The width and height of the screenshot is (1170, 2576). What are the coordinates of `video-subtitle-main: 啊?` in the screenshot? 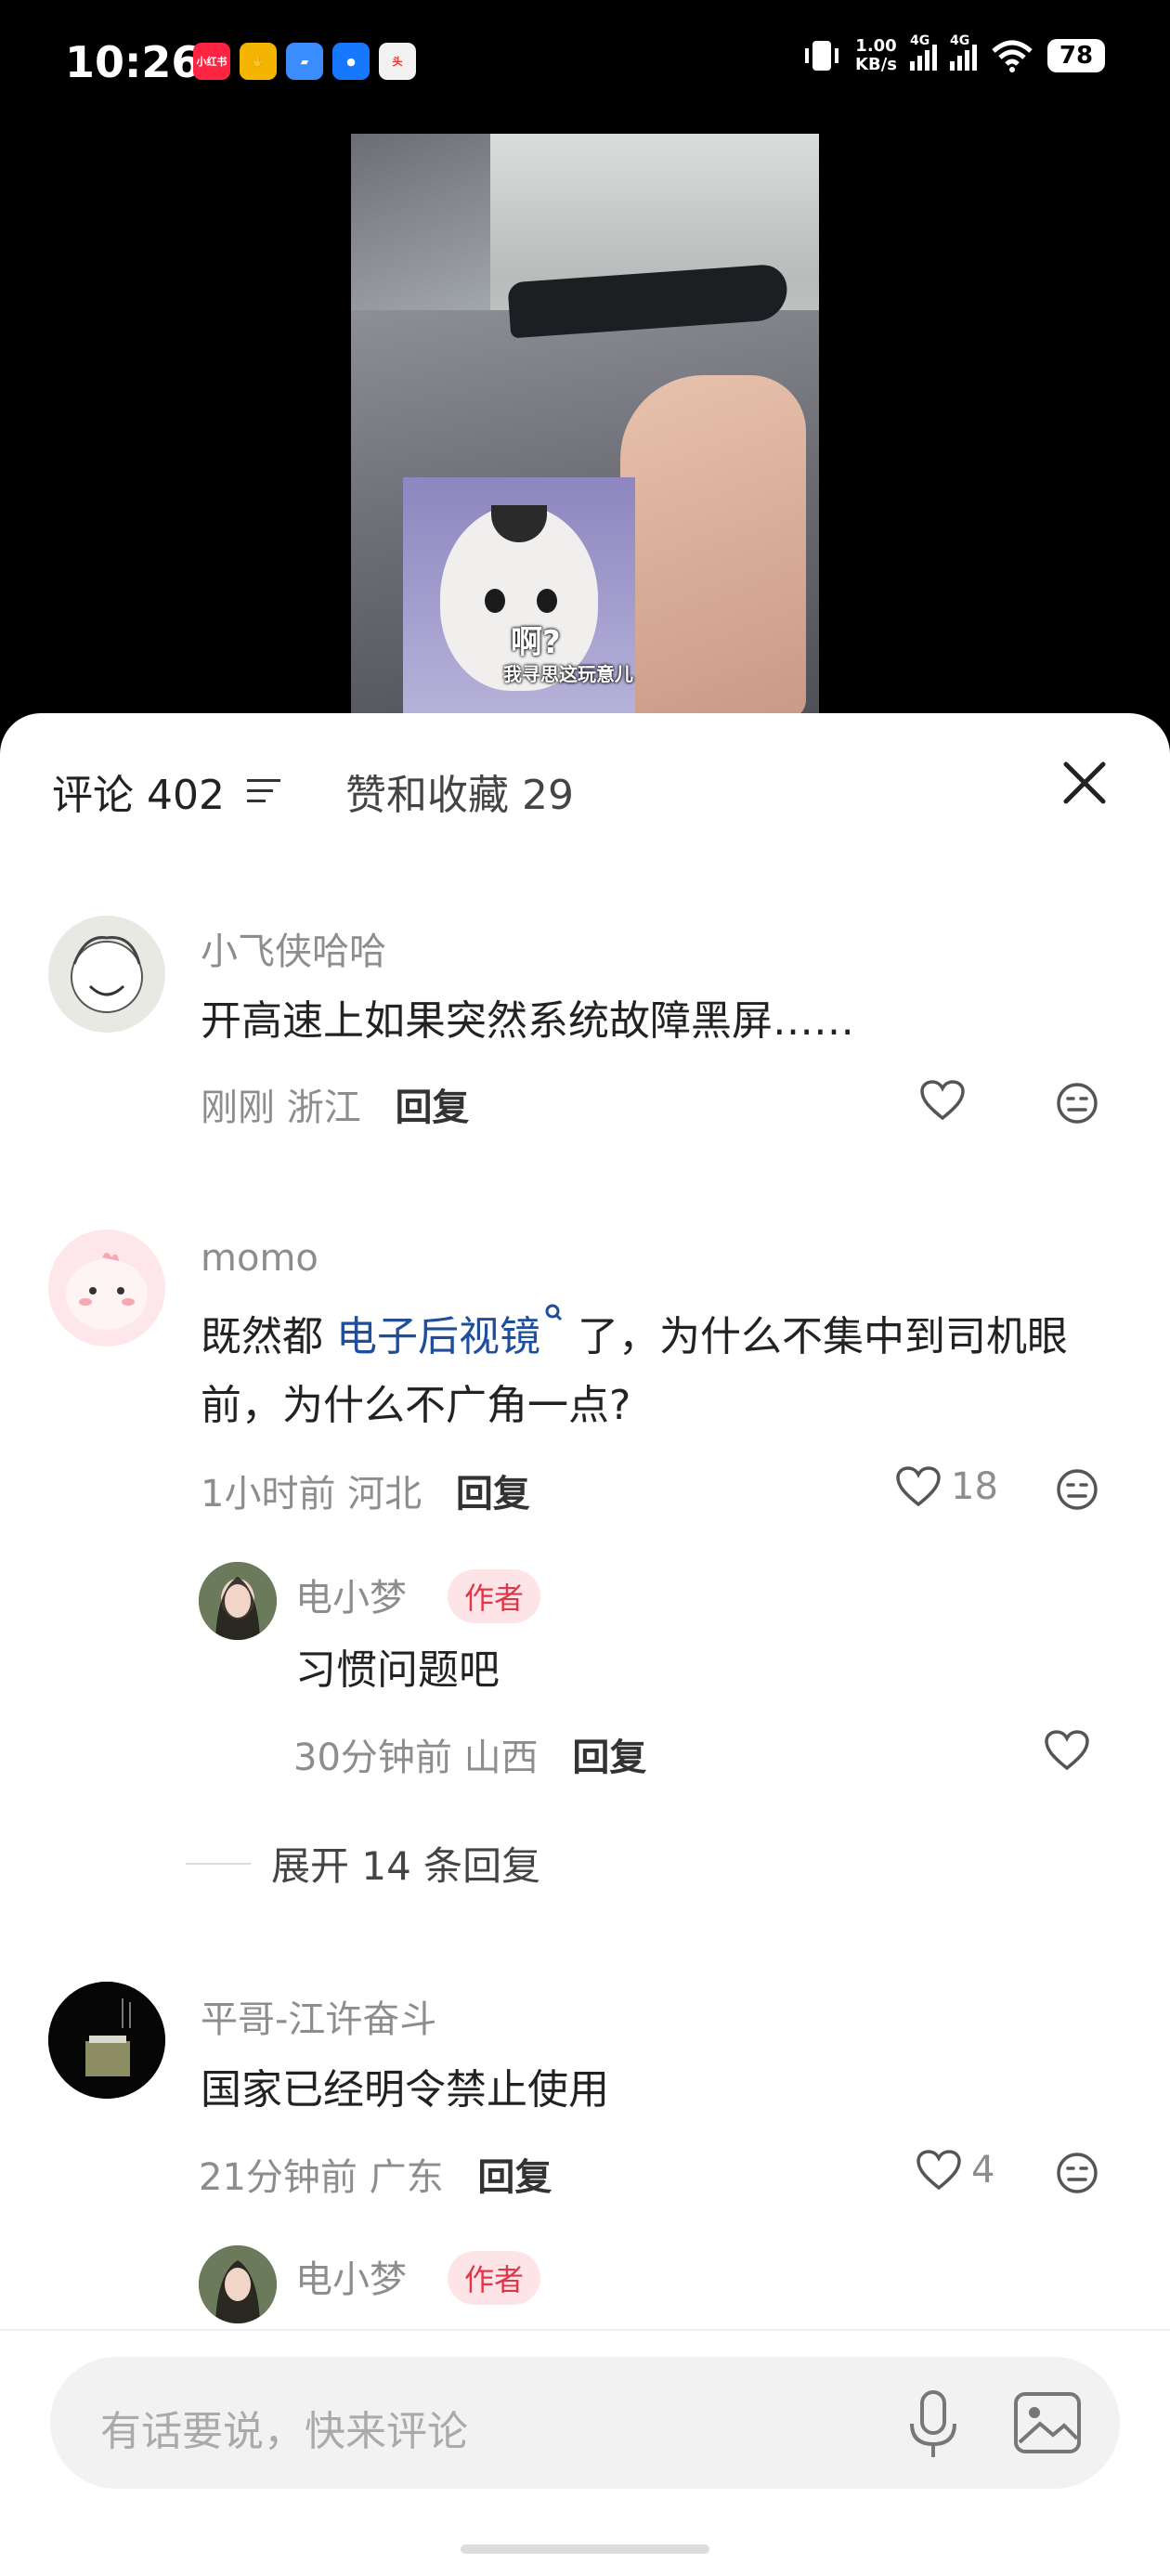 It's located at (536, 643).